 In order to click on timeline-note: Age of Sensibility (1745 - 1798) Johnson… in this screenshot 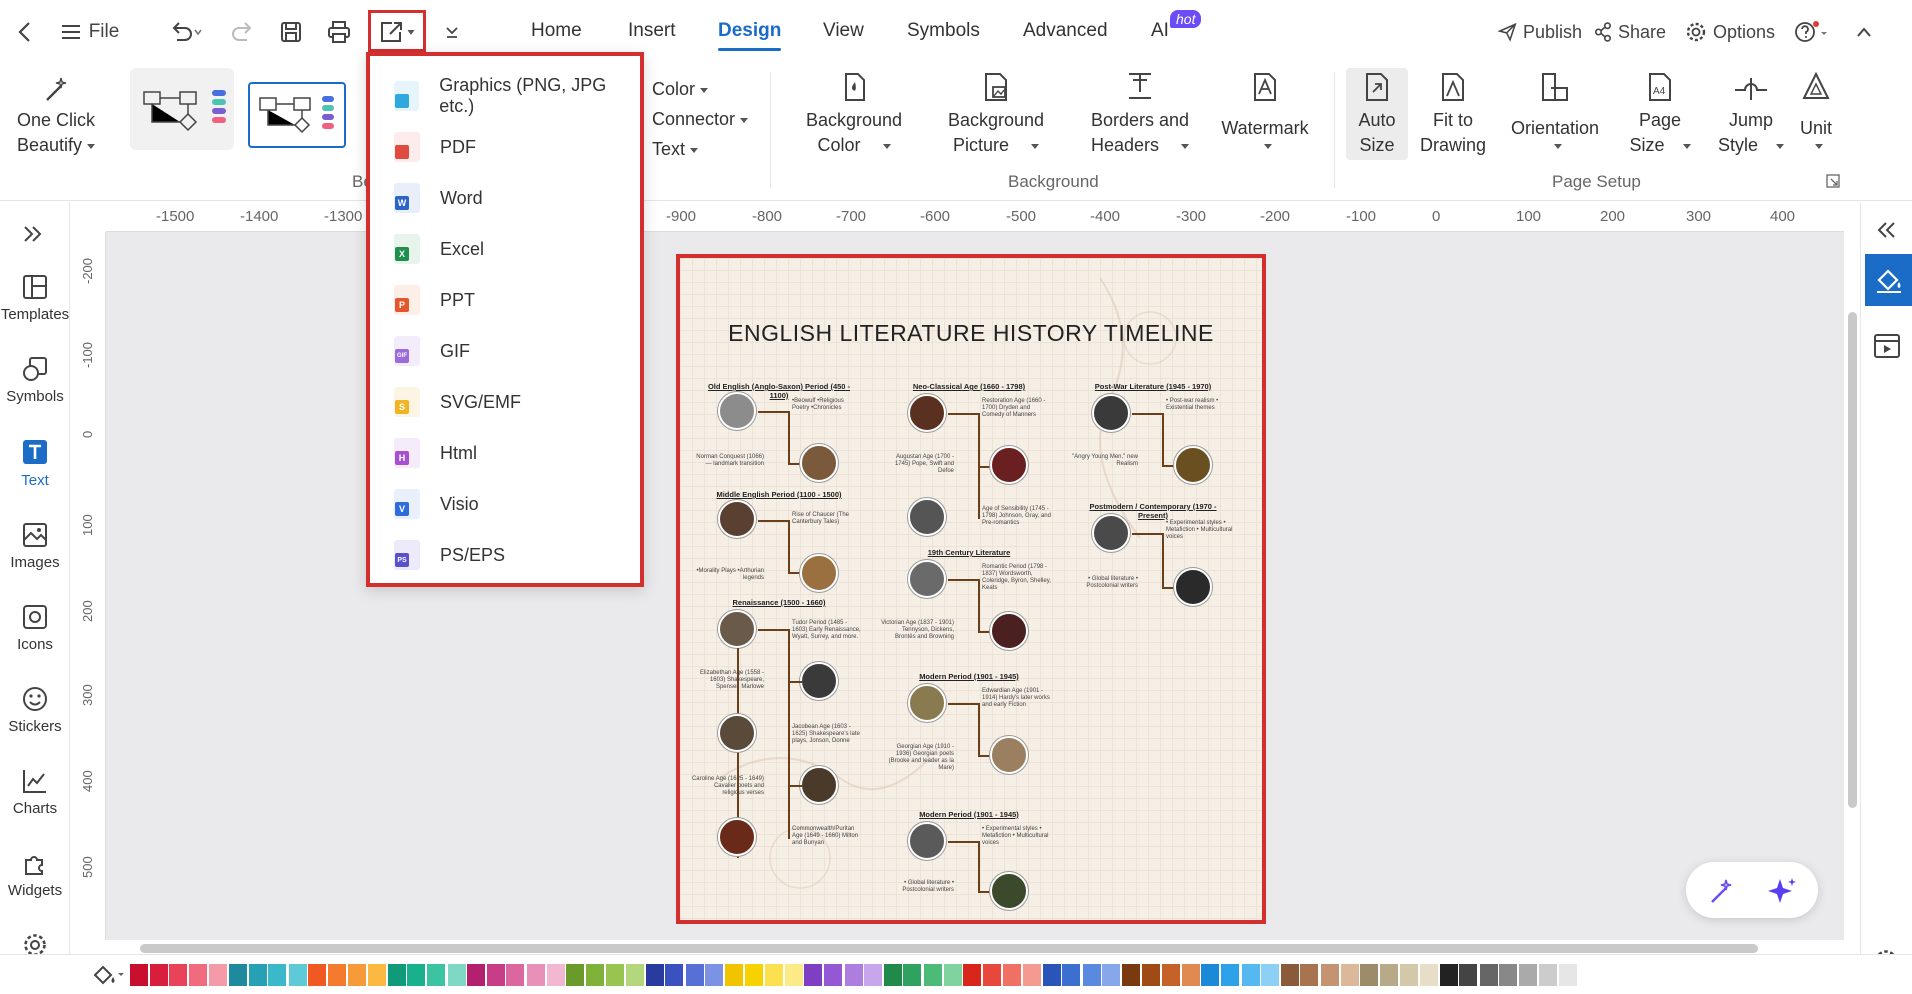, I will do `click(1017, 516)`.